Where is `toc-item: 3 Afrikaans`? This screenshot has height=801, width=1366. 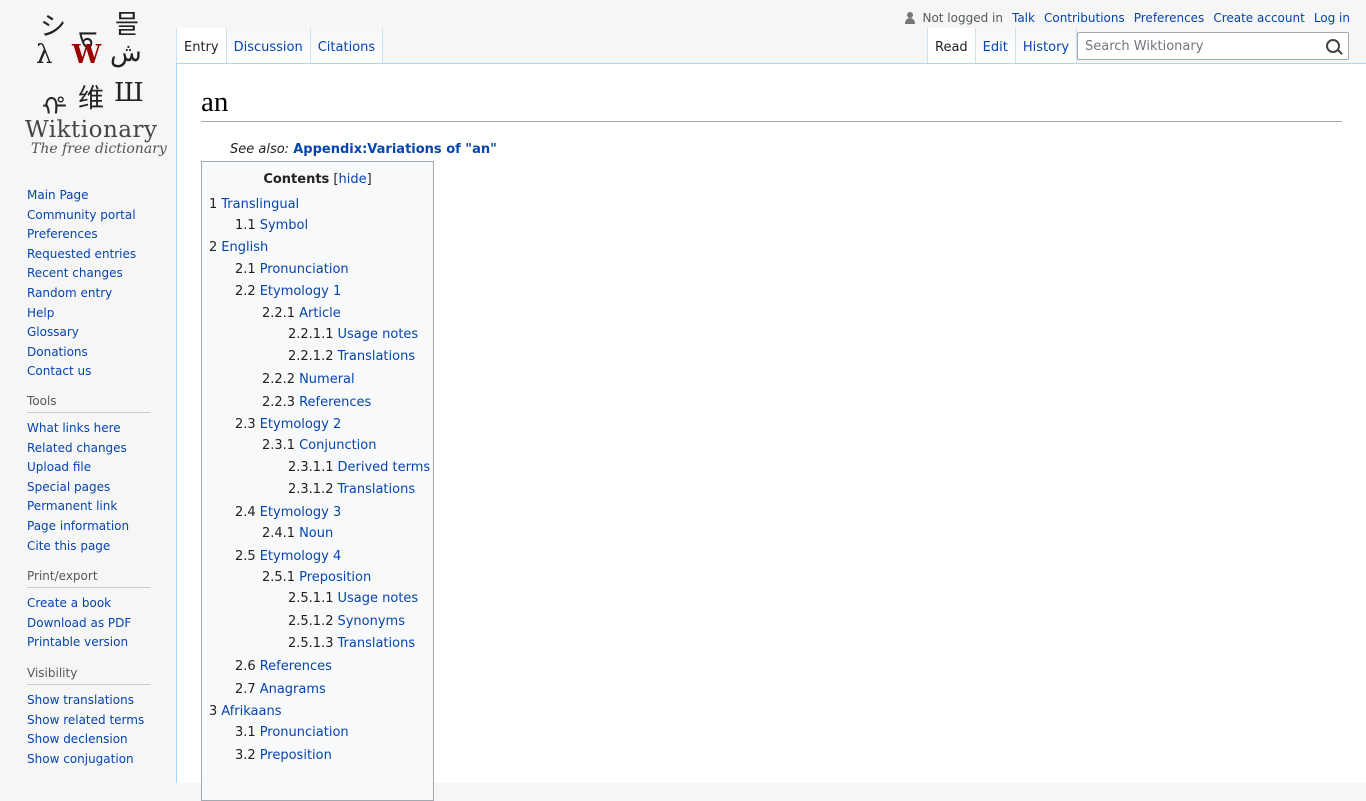 toc-item: 3 Afrikaans is located at coordinates (245, 711).